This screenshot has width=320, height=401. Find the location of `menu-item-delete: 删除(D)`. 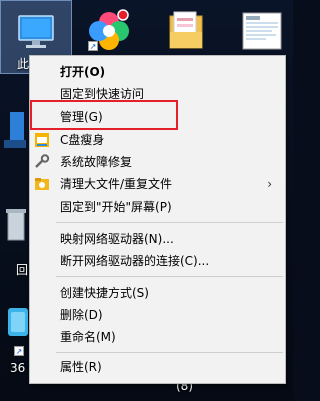

menu-item-delete: 删除(D) is located at coordinates (157, 315).